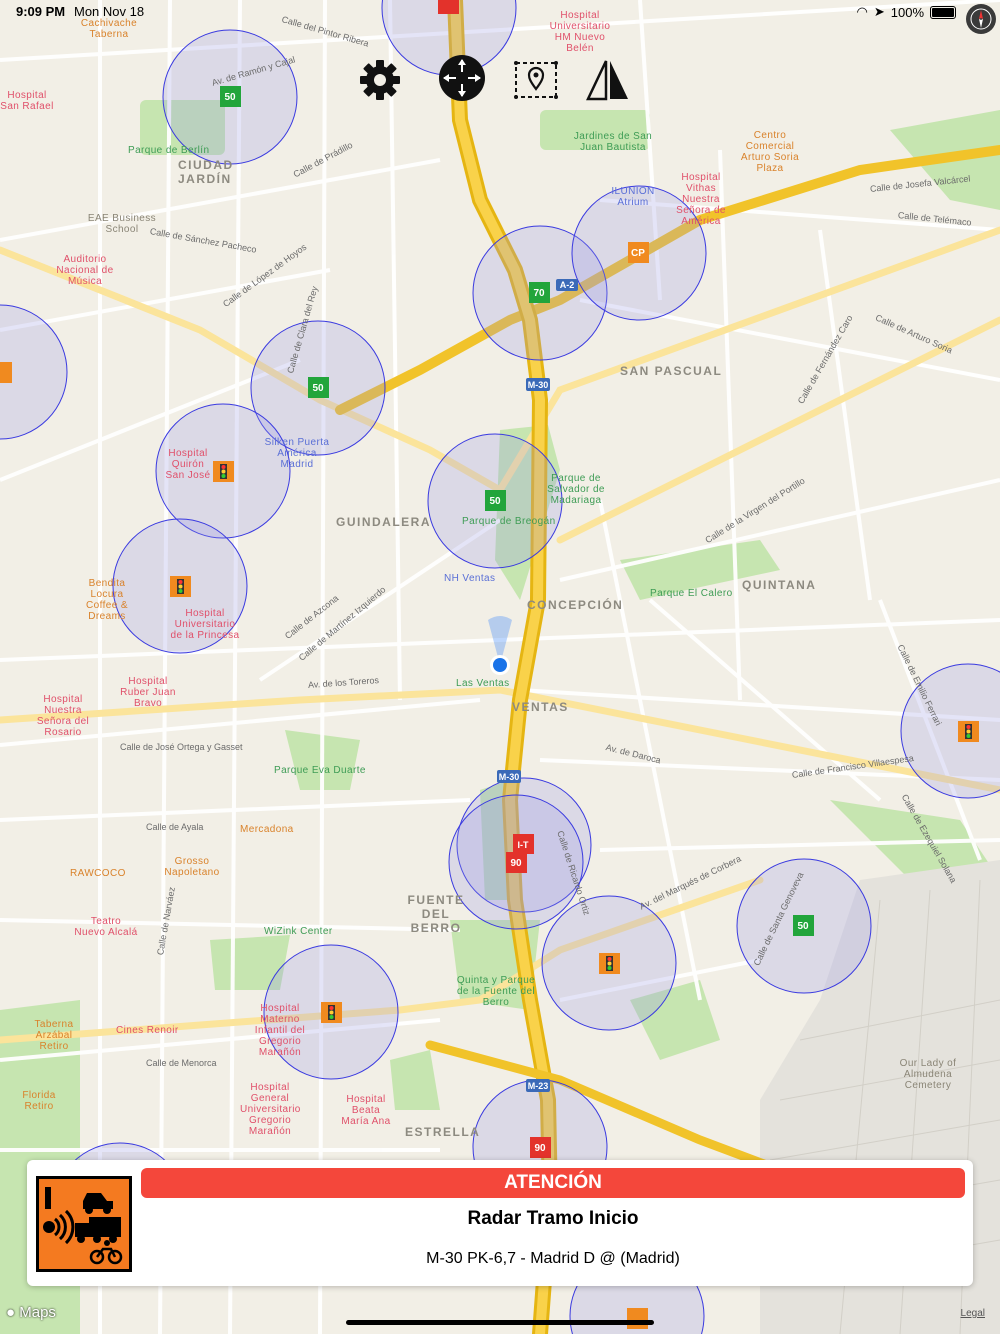 This screenshot has height=1334, width=1000. I want to click on maps-label: Maps, so click(37, 1312).